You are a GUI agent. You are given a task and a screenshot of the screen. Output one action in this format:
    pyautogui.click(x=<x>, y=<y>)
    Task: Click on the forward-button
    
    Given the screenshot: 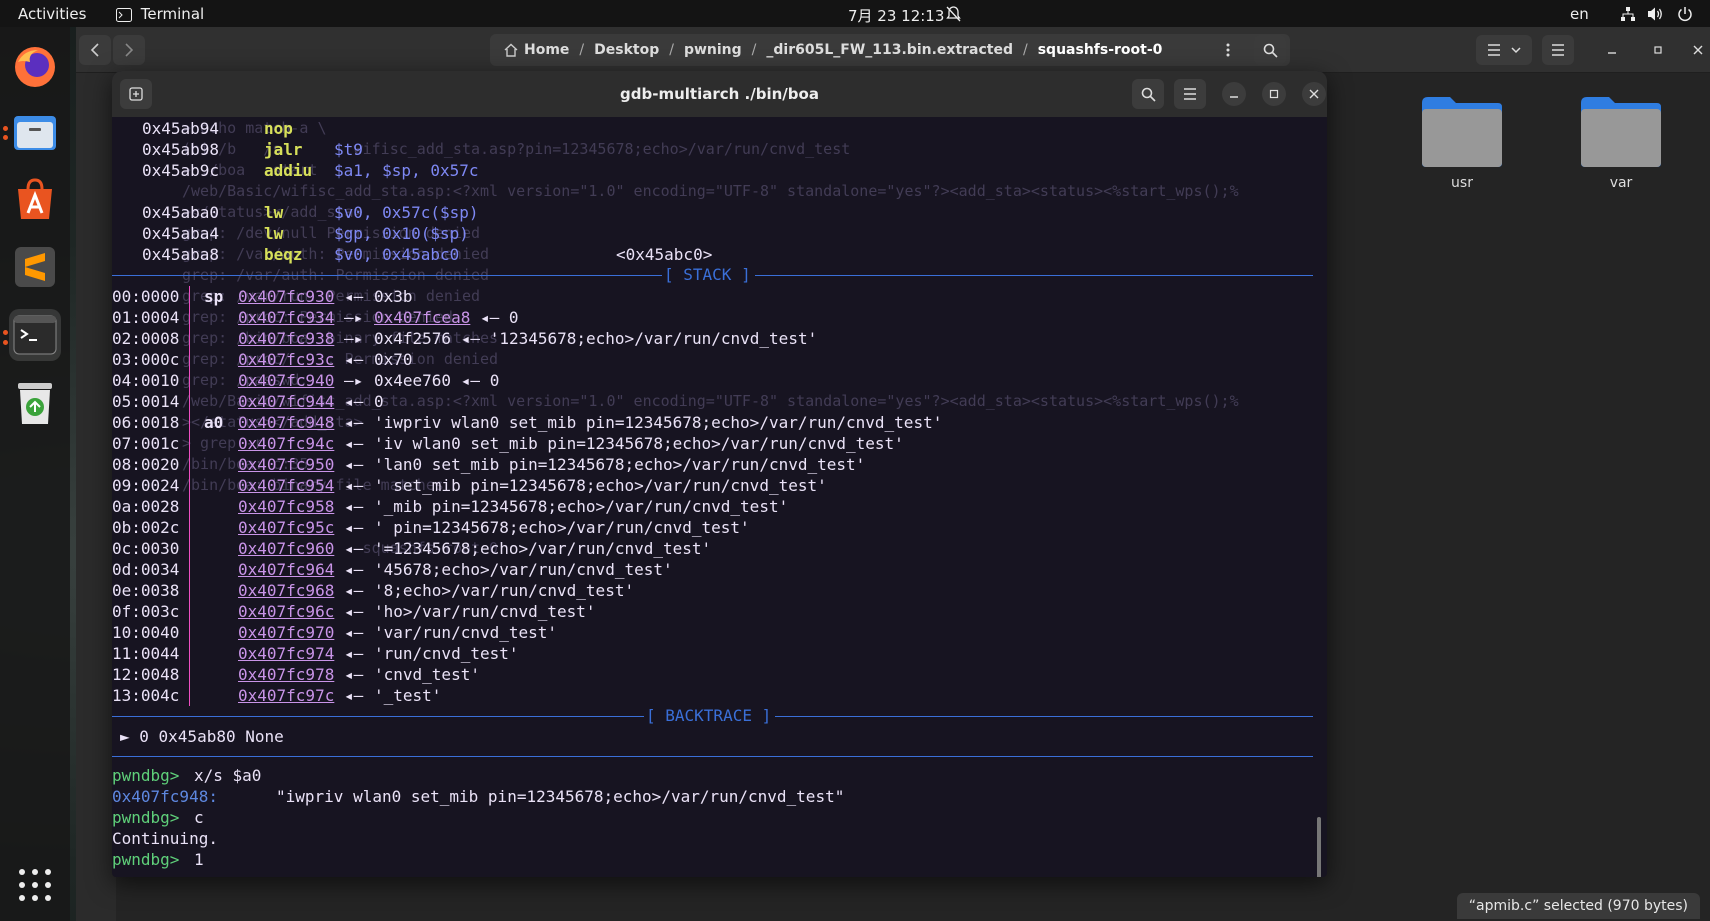 What is the action you would take?
    pyautogui.click(x=129, y=50)
    